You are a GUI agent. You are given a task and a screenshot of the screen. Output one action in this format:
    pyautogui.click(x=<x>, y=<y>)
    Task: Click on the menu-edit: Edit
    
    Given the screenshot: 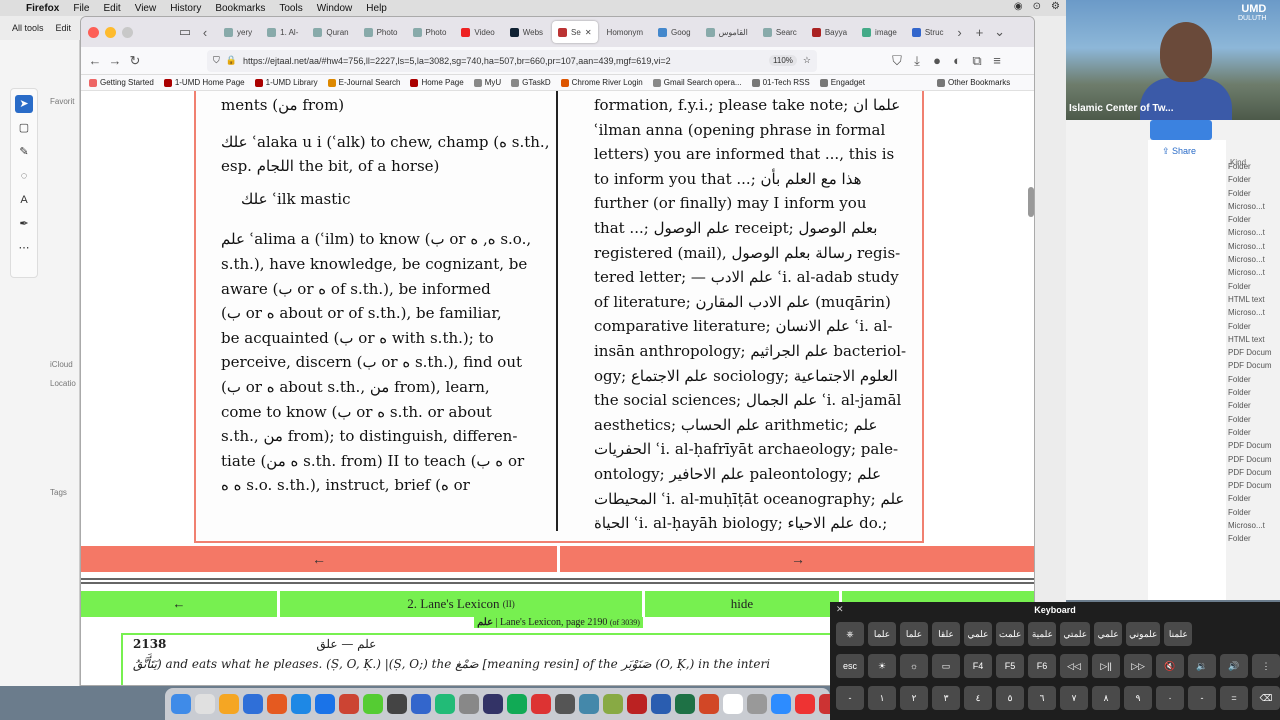 What is the action you would take?
    pyautogui.click(x=111, y=8)
    